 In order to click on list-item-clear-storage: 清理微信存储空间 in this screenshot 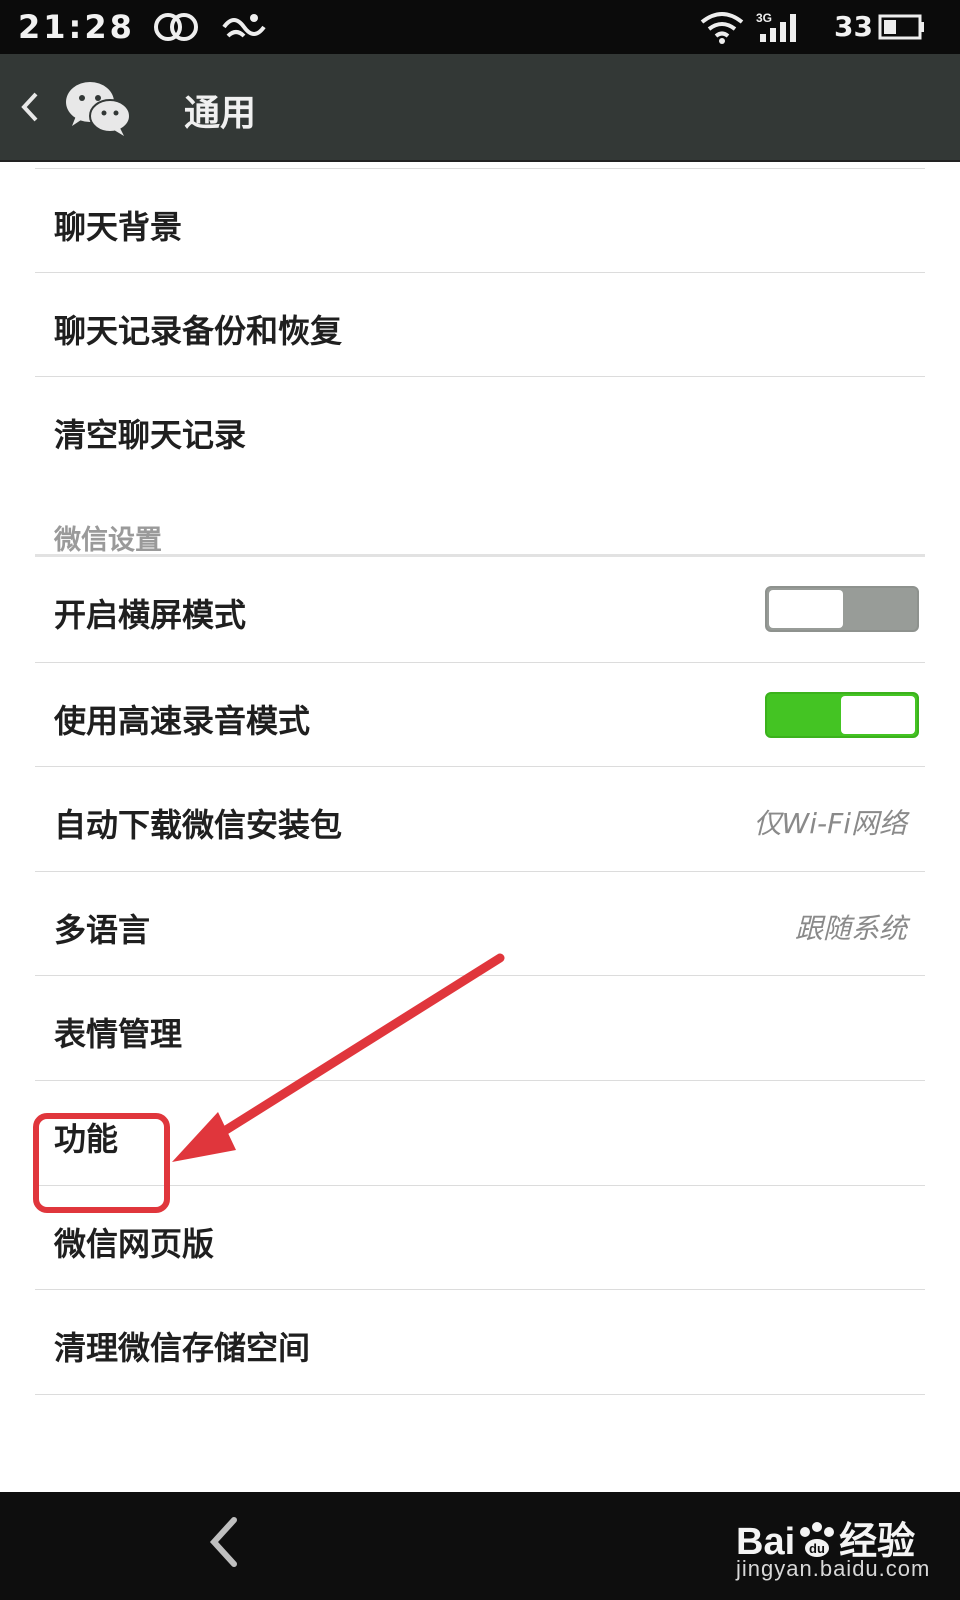, I will do `click(480, 1343)`.